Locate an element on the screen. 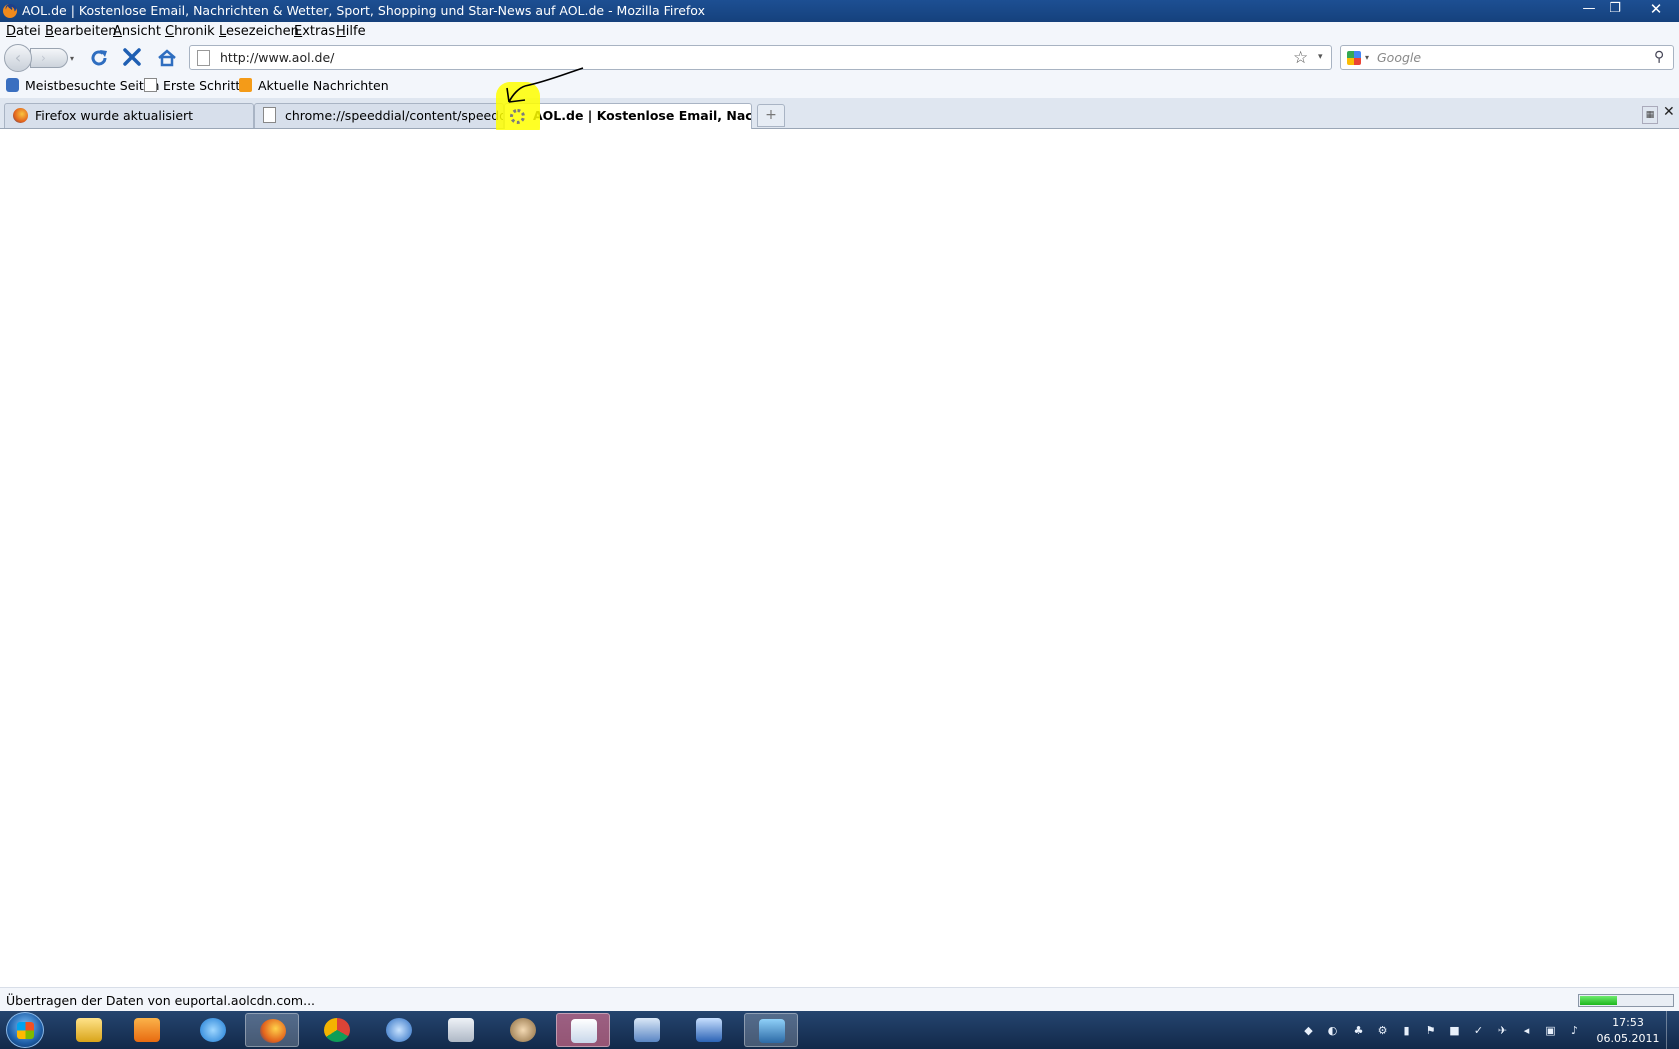 The width and height of the screenshot is (1679, 1049). calculator-icon is located at coordinates (461, 1030).